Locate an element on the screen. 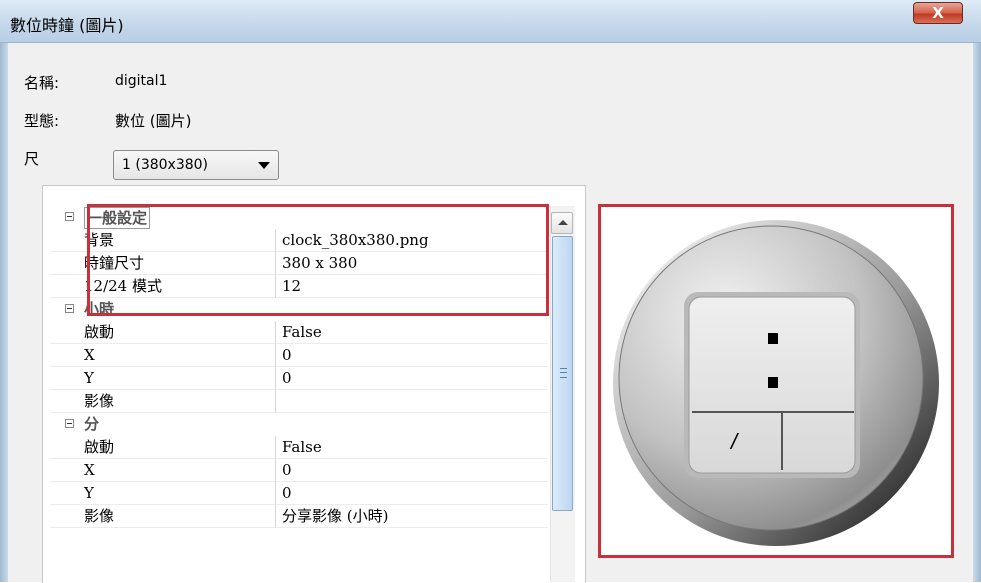  close-button: X is located at coordinates (938, 13).